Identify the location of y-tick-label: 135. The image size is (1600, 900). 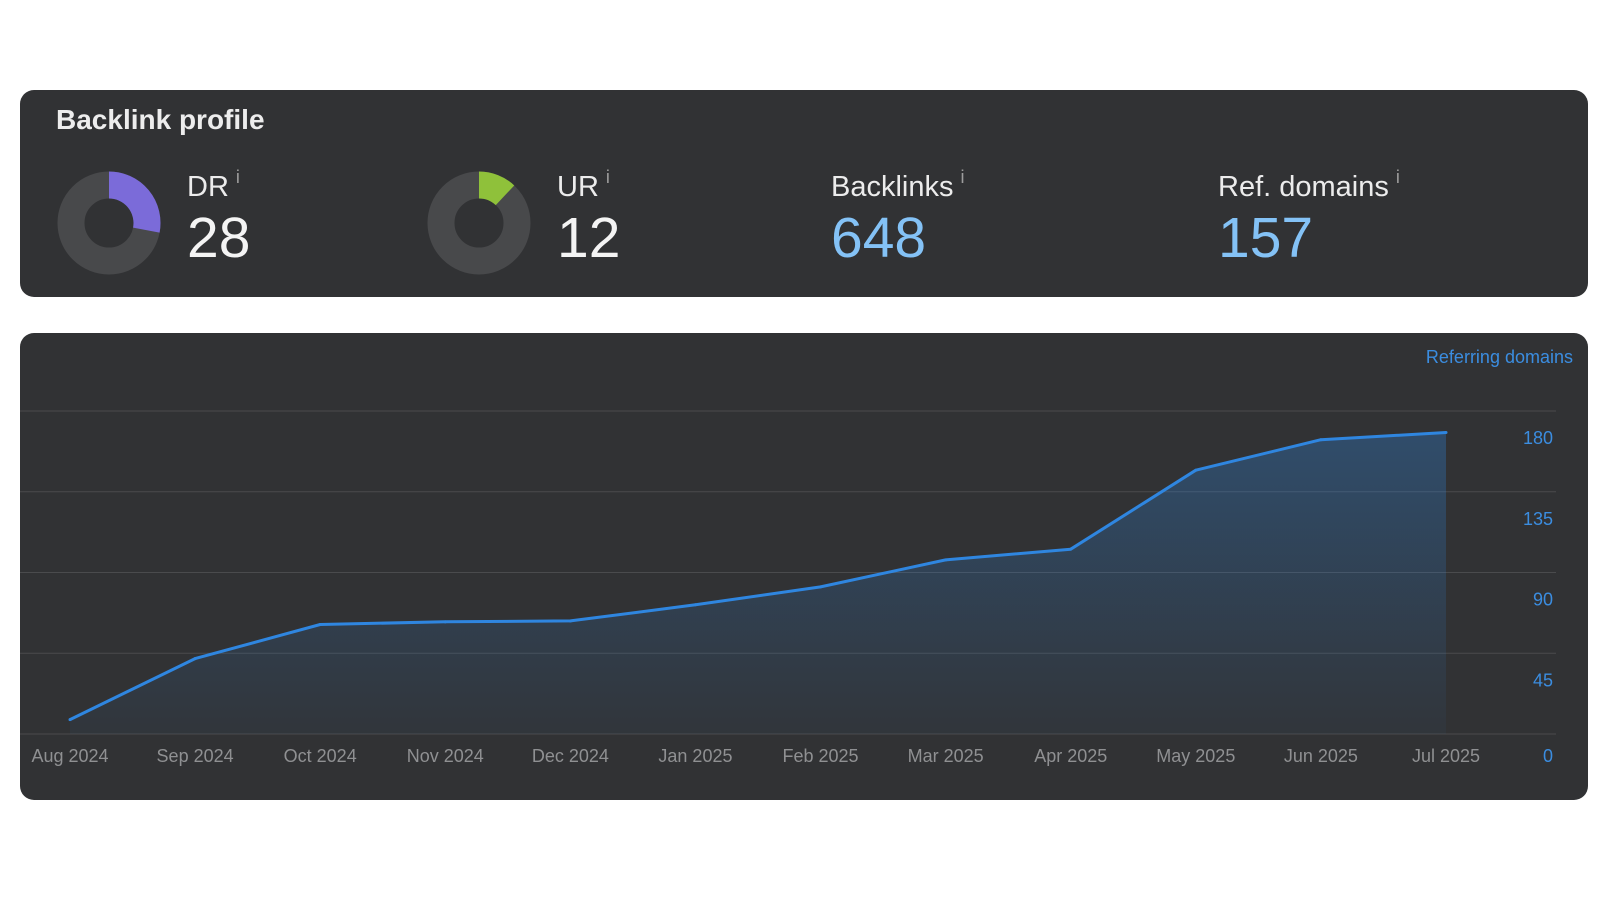
(1538, 519).